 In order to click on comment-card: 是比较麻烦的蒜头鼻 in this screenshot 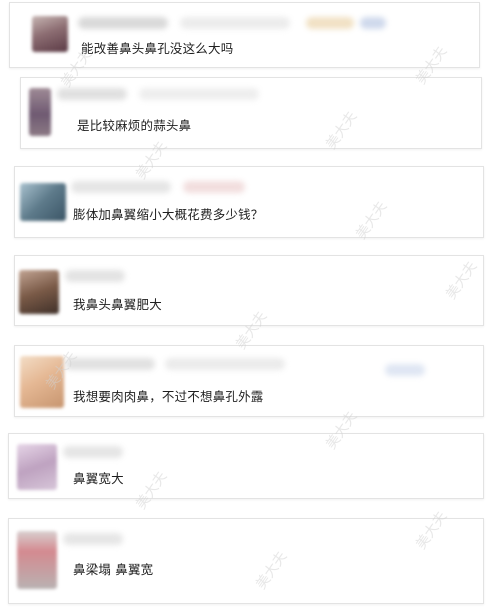, I will do `click(251, 113)`.